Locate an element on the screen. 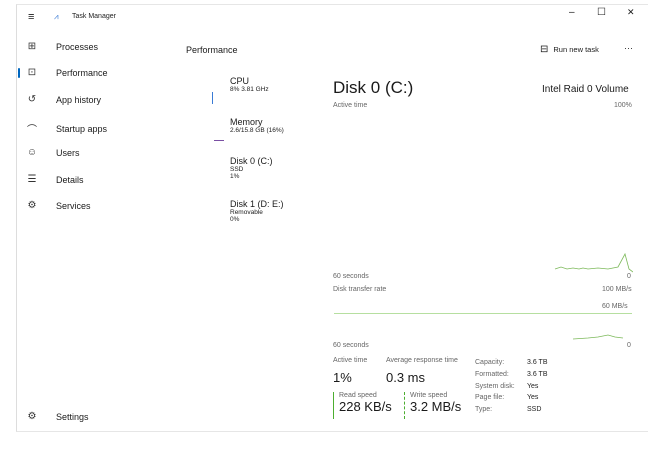 The height and width of the screenshot is (452, 670). device-name: Memory is located at coordinates (246, 122).